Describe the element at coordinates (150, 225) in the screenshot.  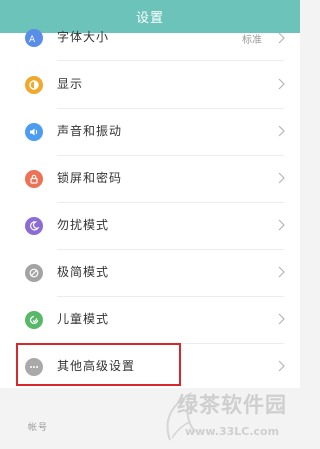
I see `settings-item-do-not-disturb: 勿扰模式` at that location.